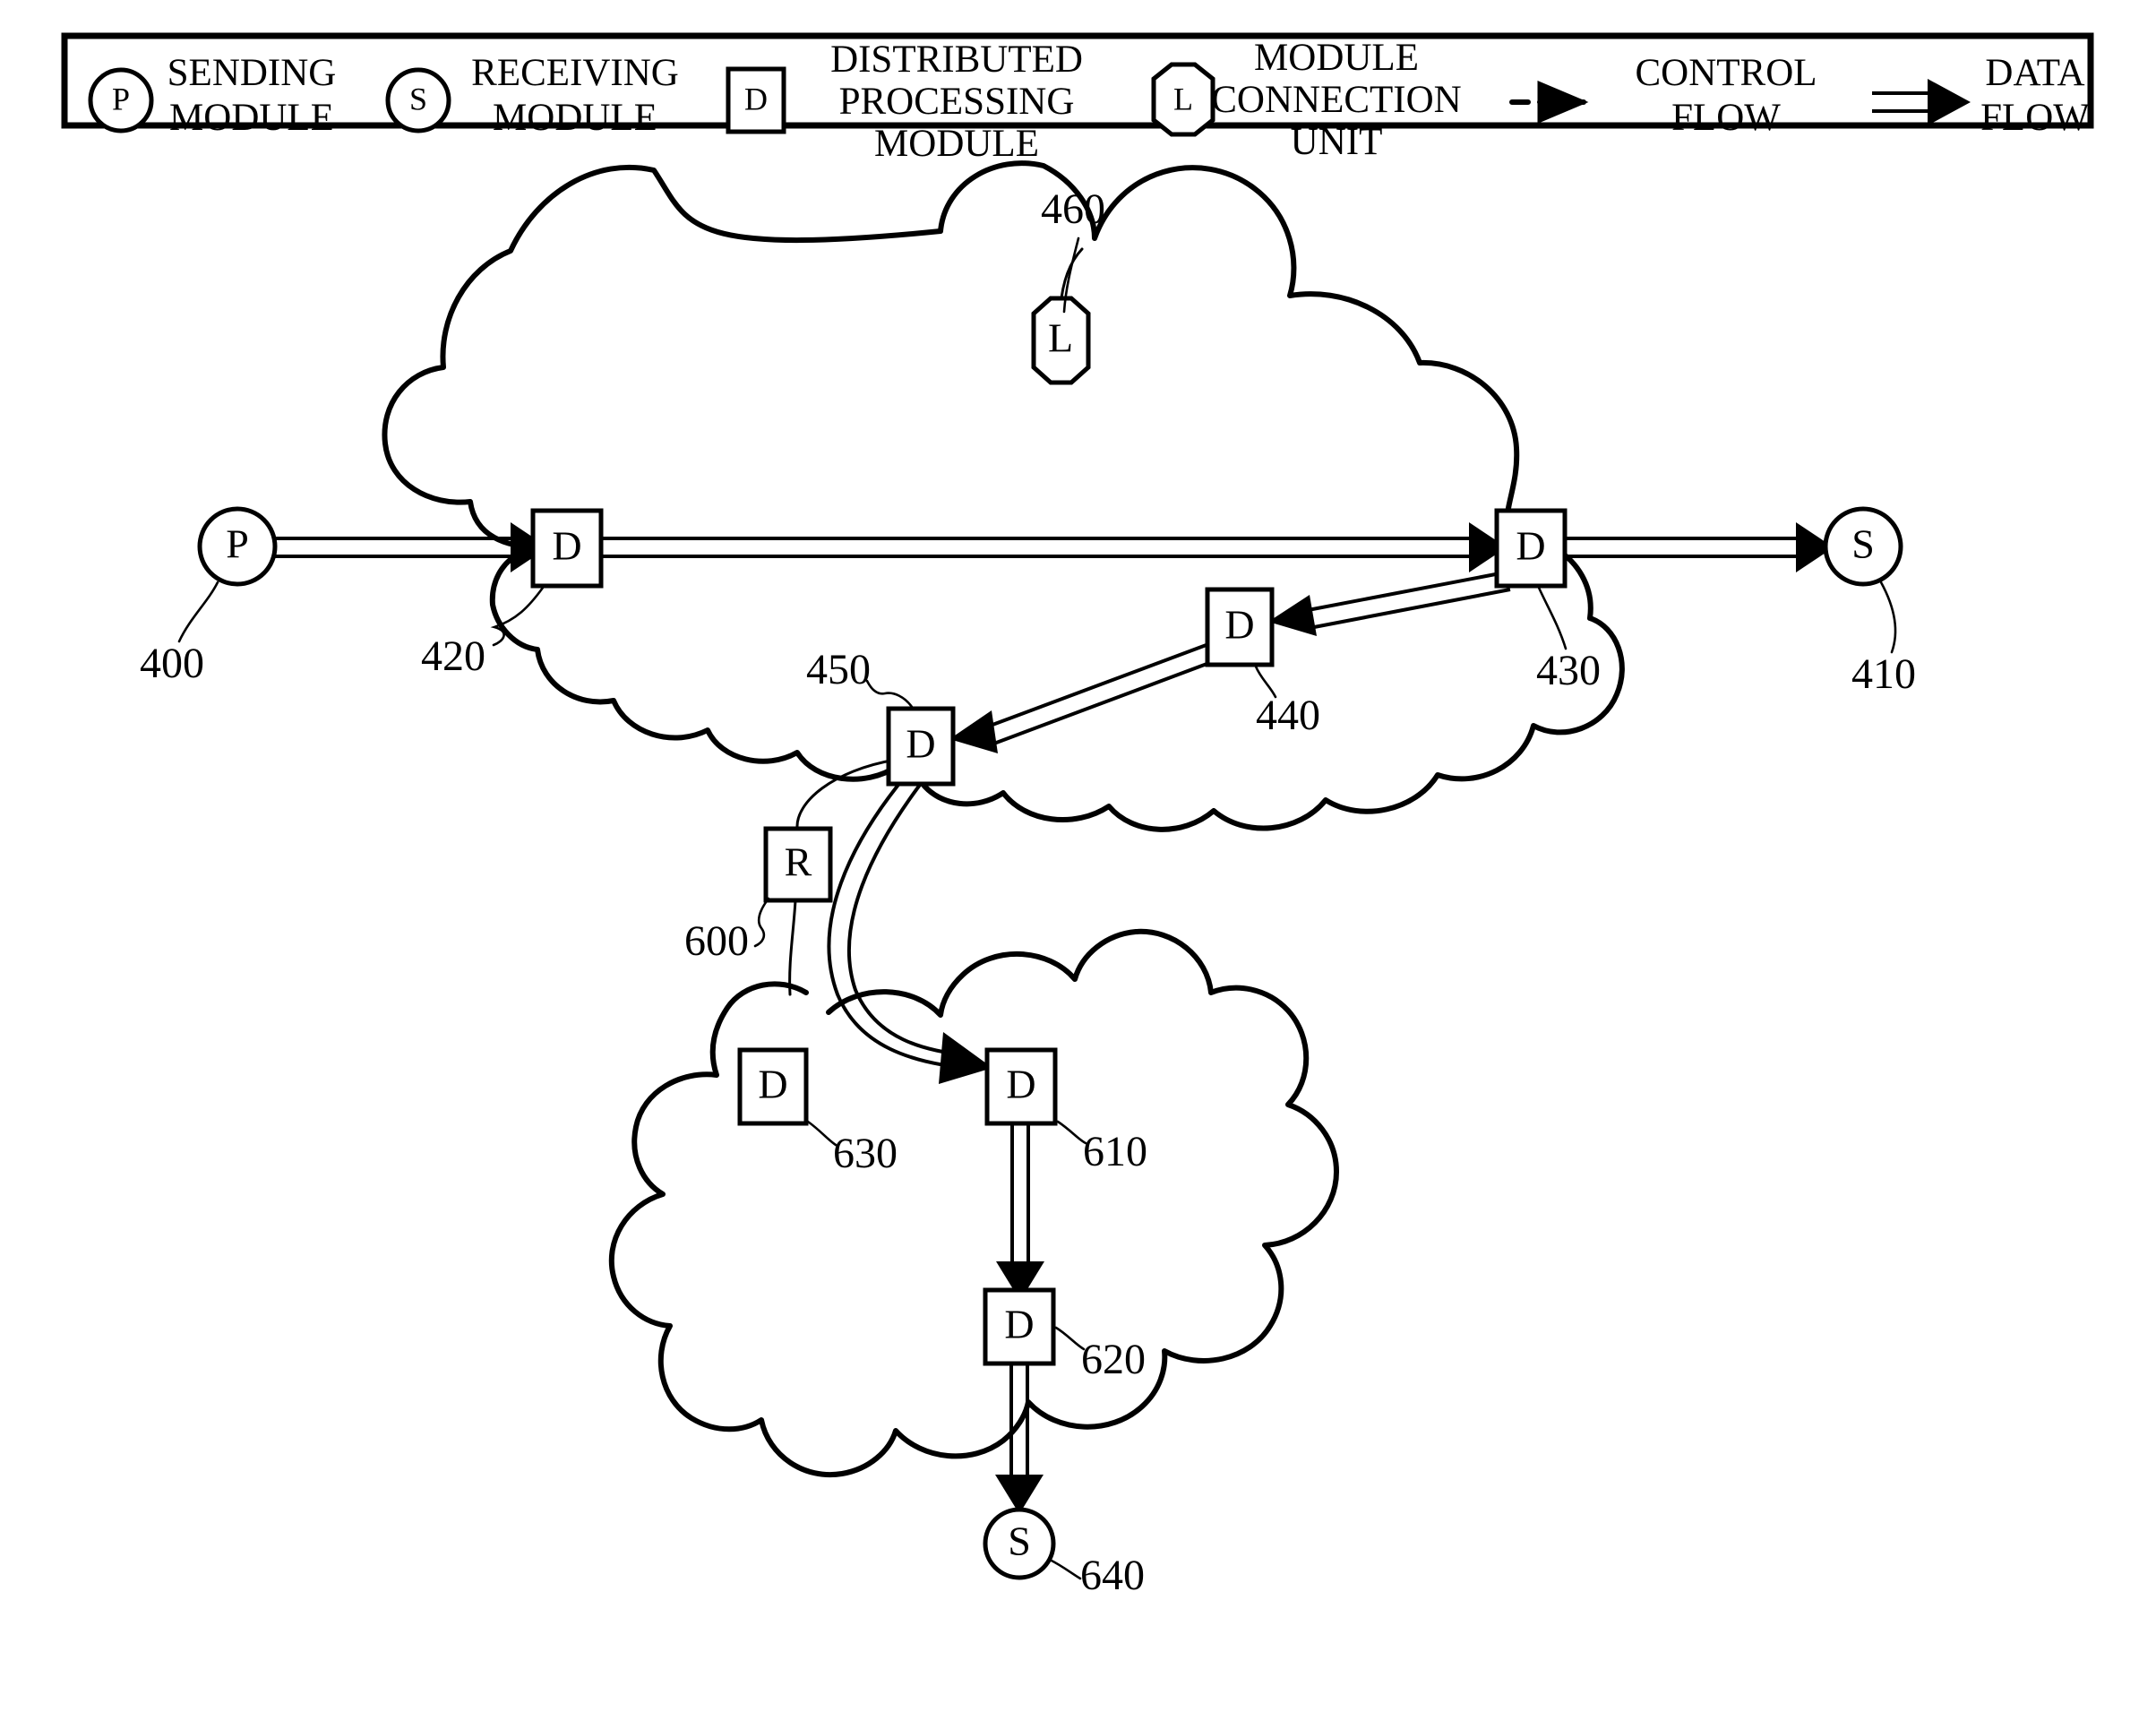 This screenshot has height=1712, width=2156. Describe the element at coordinates (1336, 58) in the screenshot. I see `legend-label-mcu-line1: MODULE` at that location.